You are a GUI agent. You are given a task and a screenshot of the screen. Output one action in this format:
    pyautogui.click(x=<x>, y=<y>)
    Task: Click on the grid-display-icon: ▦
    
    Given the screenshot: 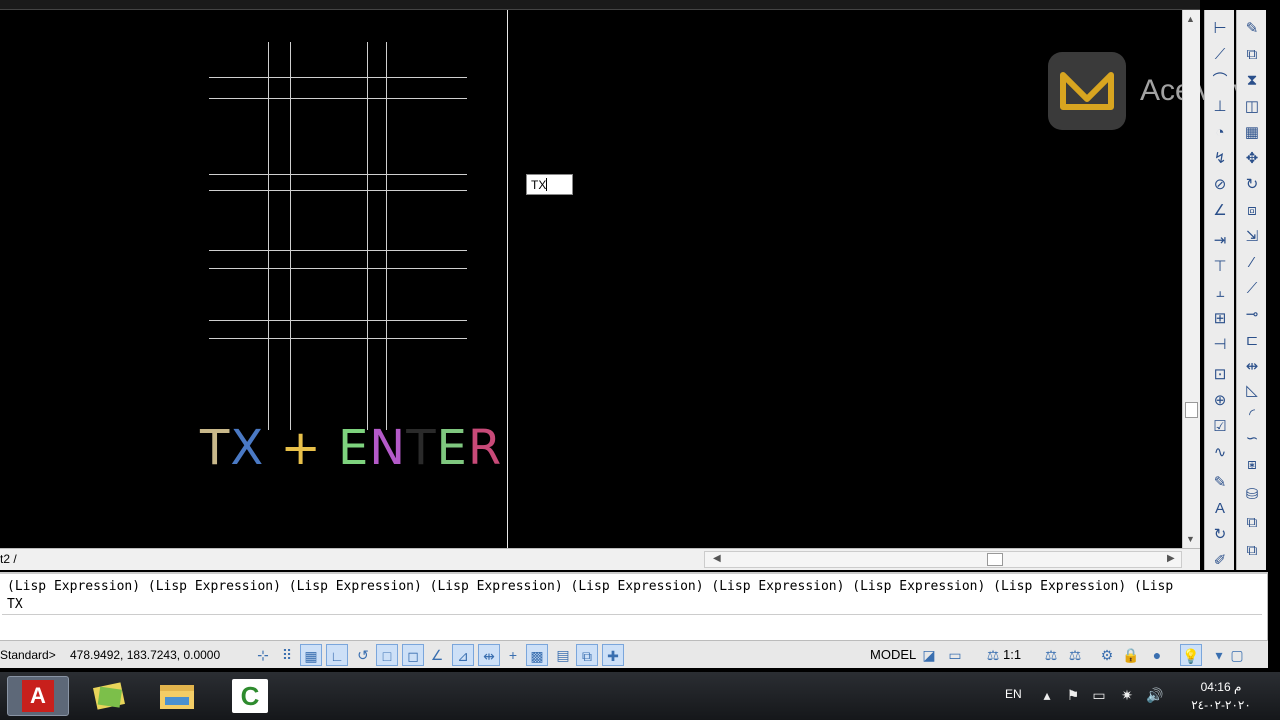 What is the action you would take?
    pyautogui.click(x=311, y=655)
    